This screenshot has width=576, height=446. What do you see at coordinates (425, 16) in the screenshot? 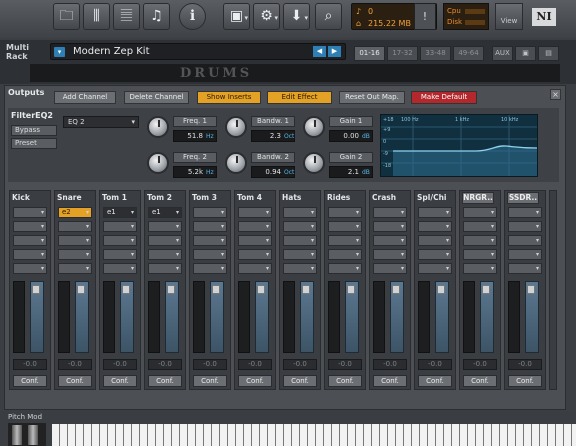
I see `warning-button: !` at bounding box center [425, 16].